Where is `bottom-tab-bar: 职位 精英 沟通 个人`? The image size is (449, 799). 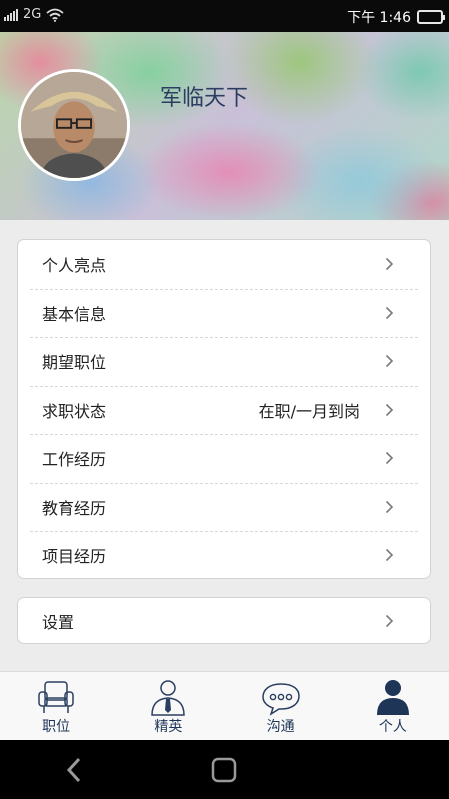 bottom-tab-bar: 职位 精英 沟通 个人 is located at coordinates (224, 705).